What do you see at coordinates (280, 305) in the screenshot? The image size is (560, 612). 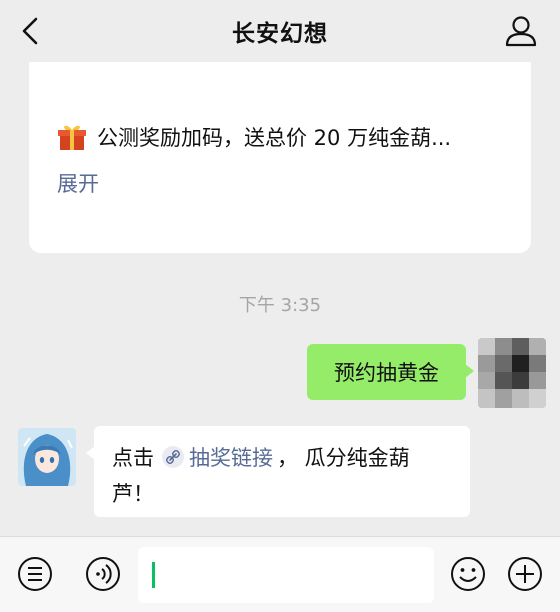 I see `message-timestamp: 下午 3:35` at bounding box center [280, 305].